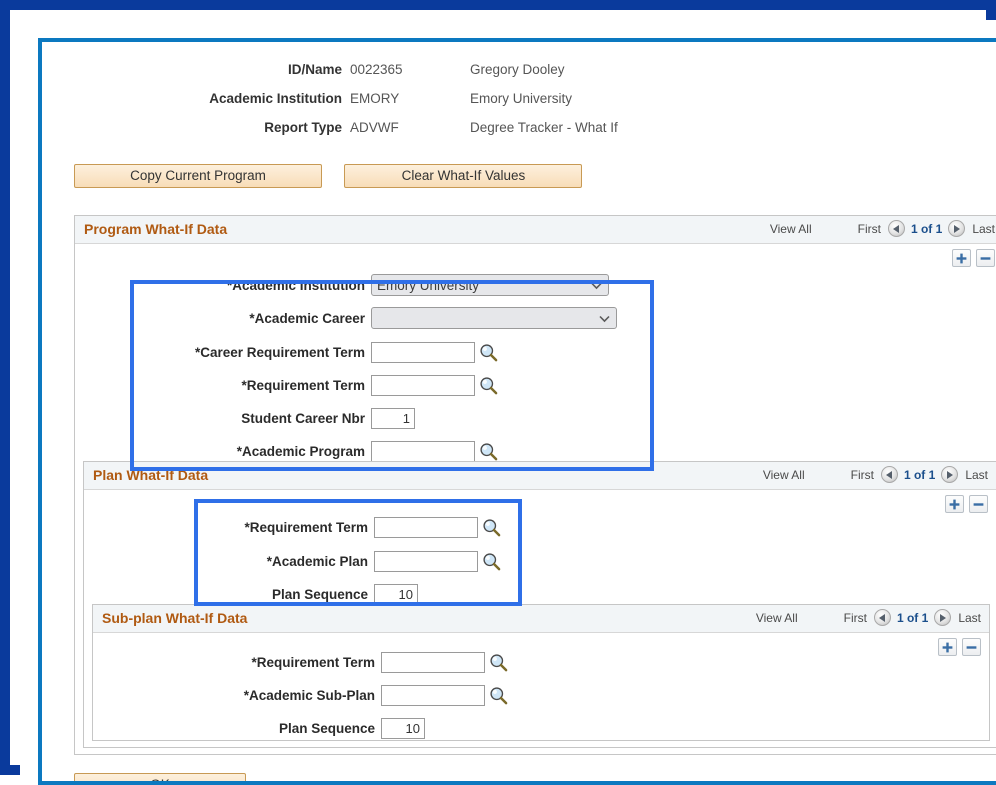 This screenshot has width=996, height=785. What do you see at coordinates (966, 504) in the screenshot?
I see `plan-row-buttons` at bounding box center [966, 504].